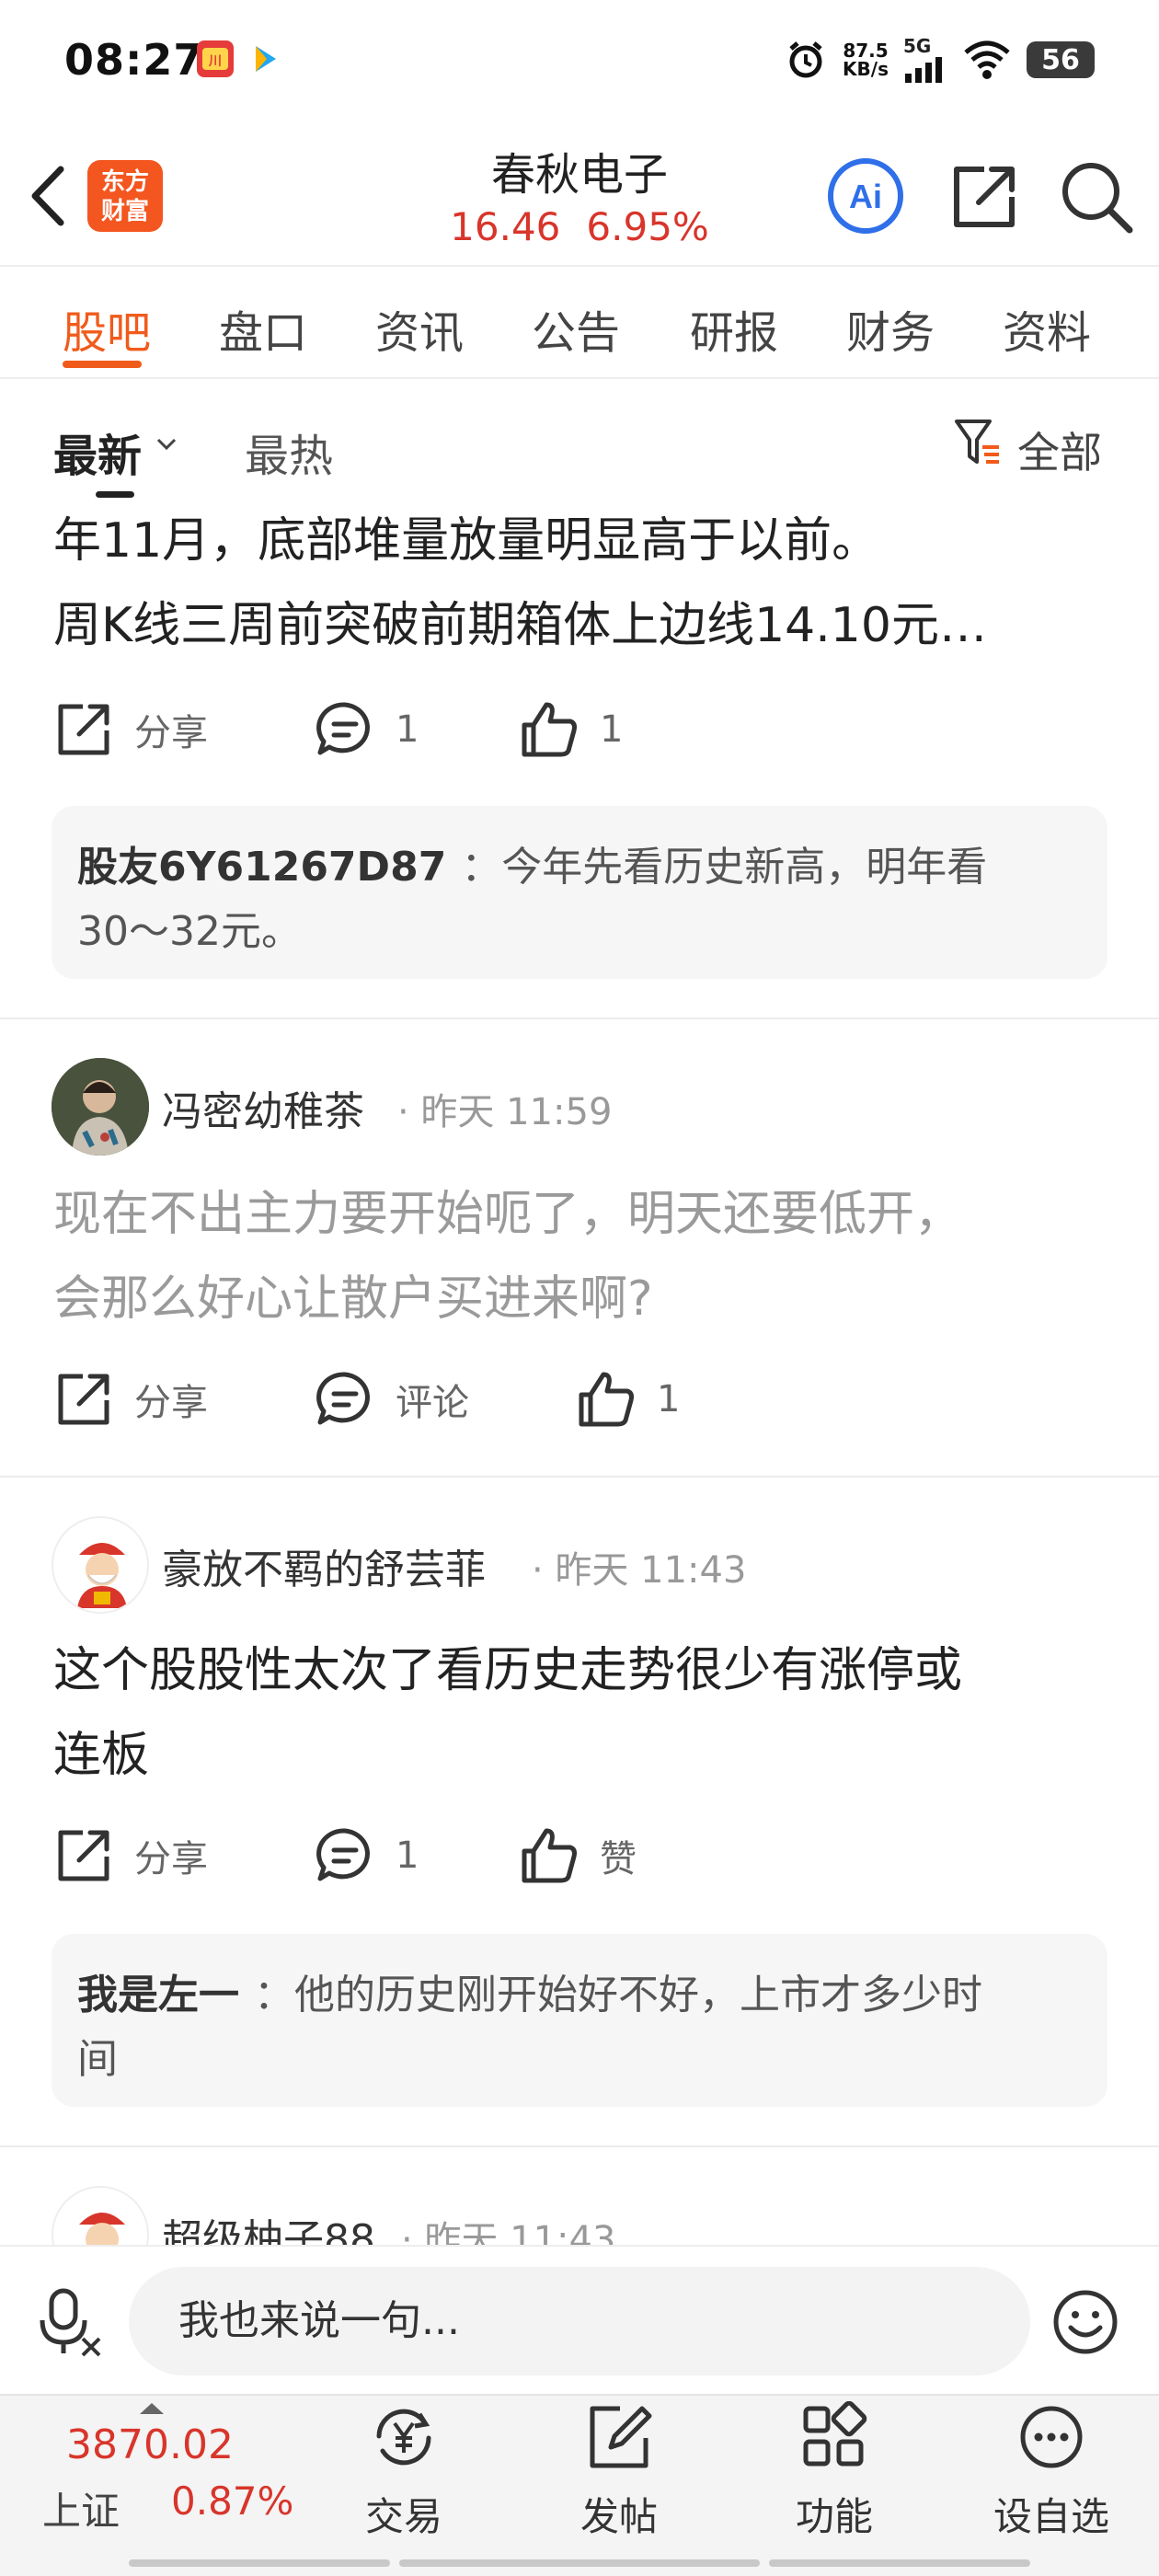  I want to click on post-body: 这个股股性太次了看历史走势很少有涨停或 连板, so click(582, 1713).